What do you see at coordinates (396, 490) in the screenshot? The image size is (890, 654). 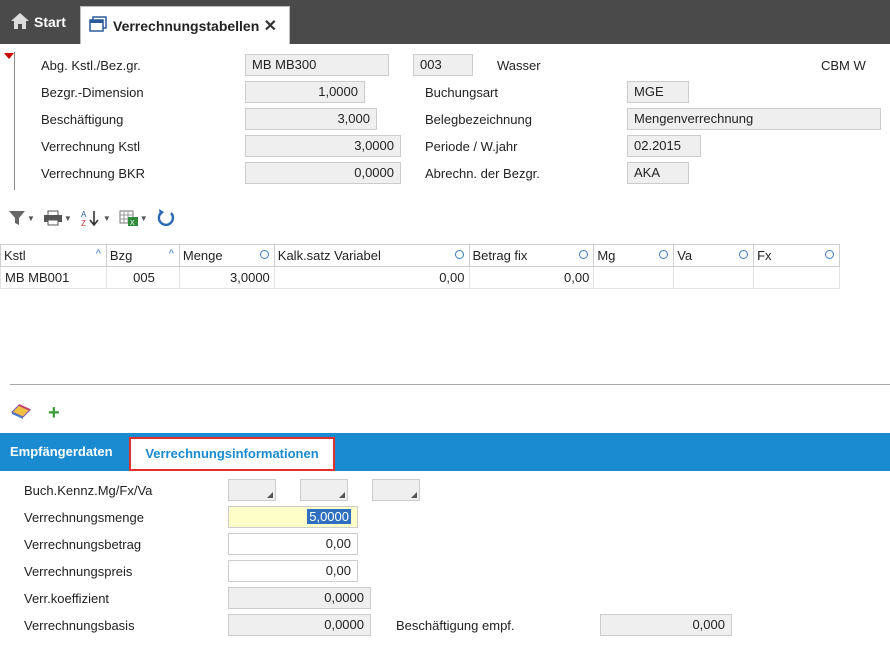 I see `buch-kennz-va-select` at bounding box center [396, 490].